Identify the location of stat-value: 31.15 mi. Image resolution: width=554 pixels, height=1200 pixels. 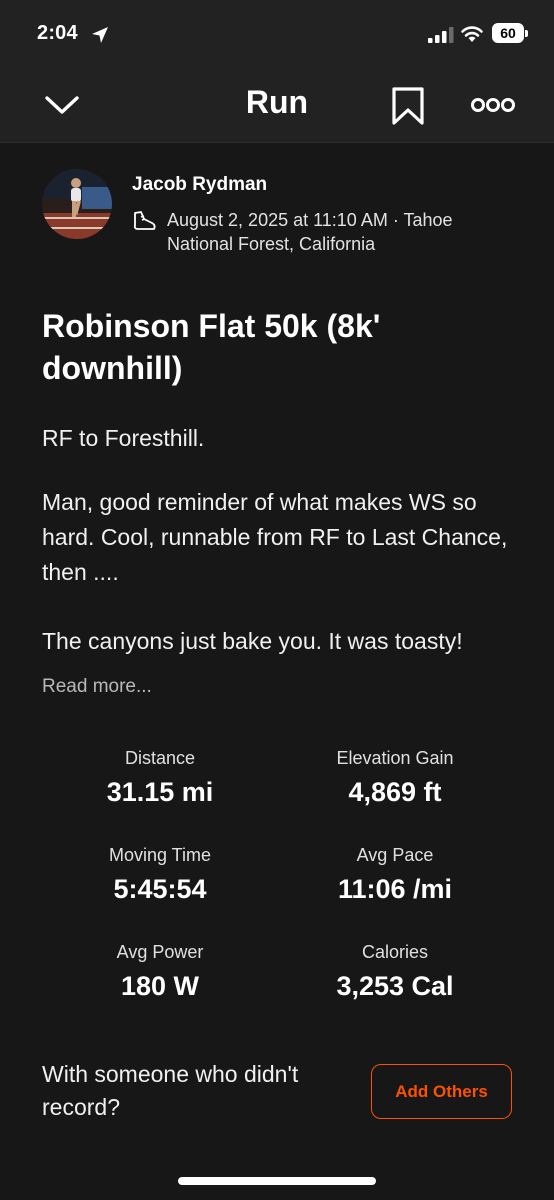
(160, 792).